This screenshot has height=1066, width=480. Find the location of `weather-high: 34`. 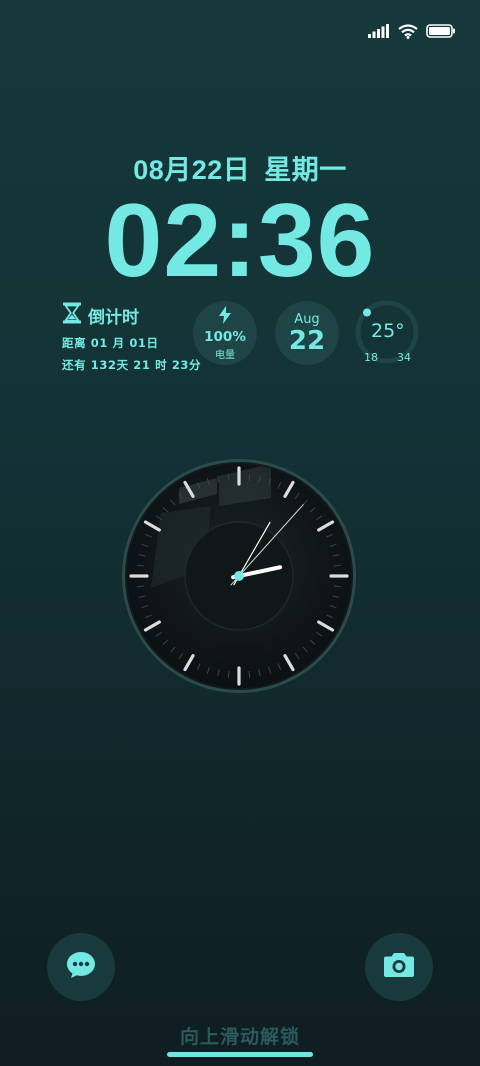

weather-high: 34 is located at coordinates (404, 357).